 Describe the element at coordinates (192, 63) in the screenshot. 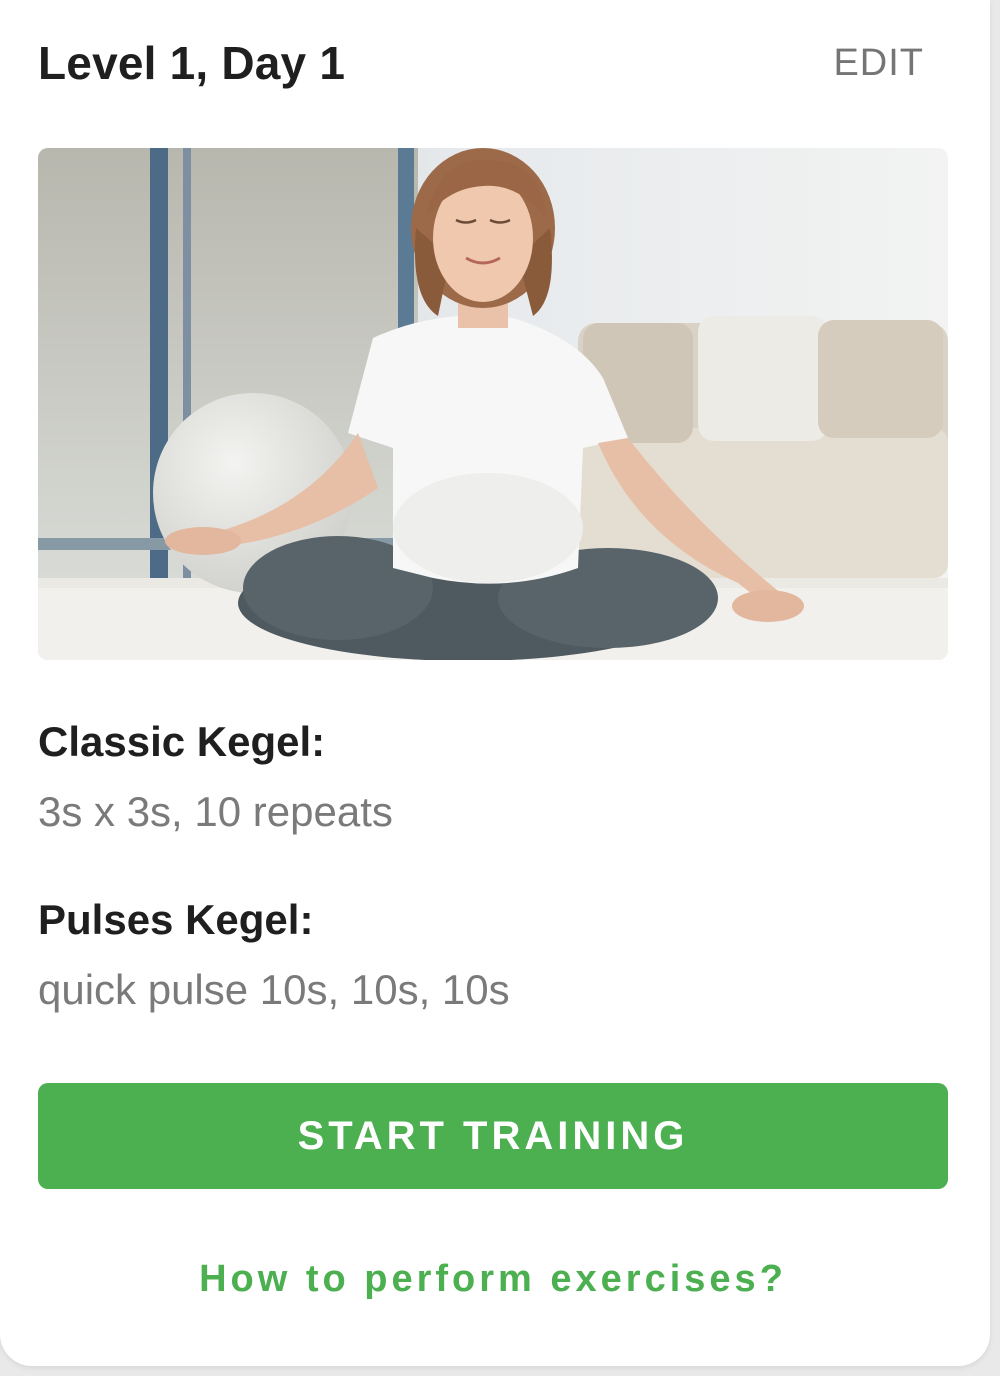

I see `page-title: Level 1, Day 1` at that location.